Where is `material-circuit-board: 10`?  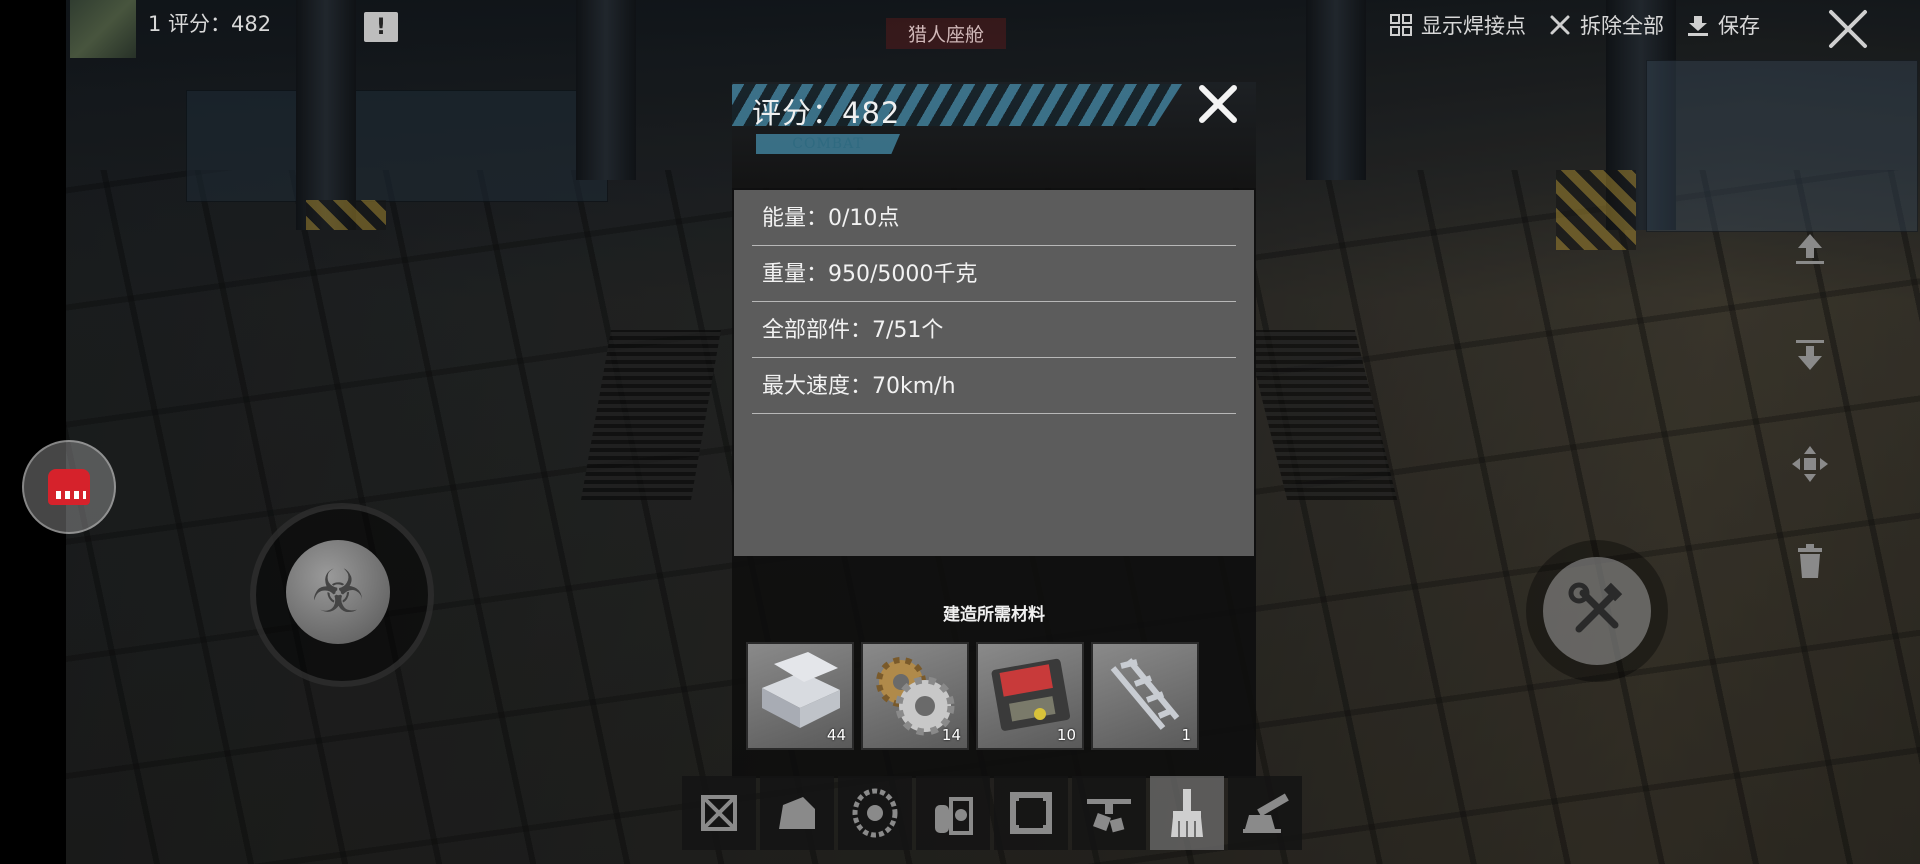
material-circuit-board: 10 is located at coordinates (1030, 696).